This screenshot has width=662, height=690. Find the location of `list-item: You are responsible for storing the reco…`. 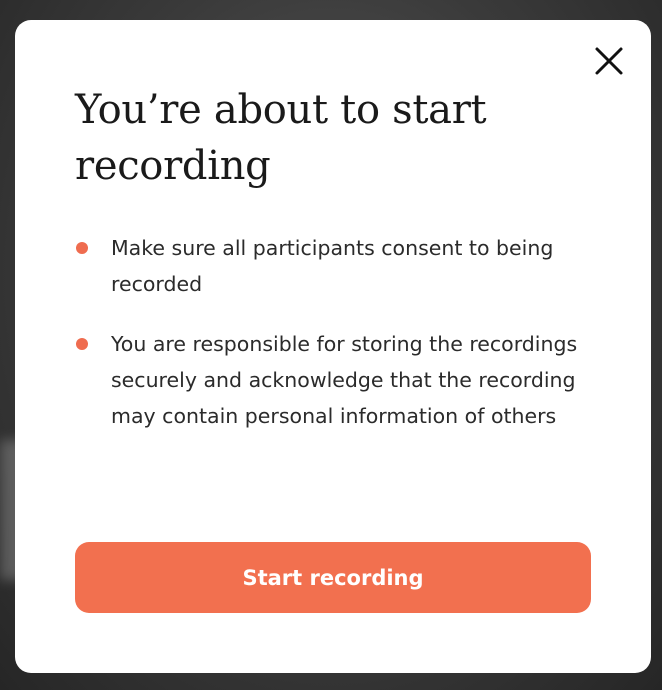

list-item: You are responsible for storing the reco… is located at coordinates (335, 380).